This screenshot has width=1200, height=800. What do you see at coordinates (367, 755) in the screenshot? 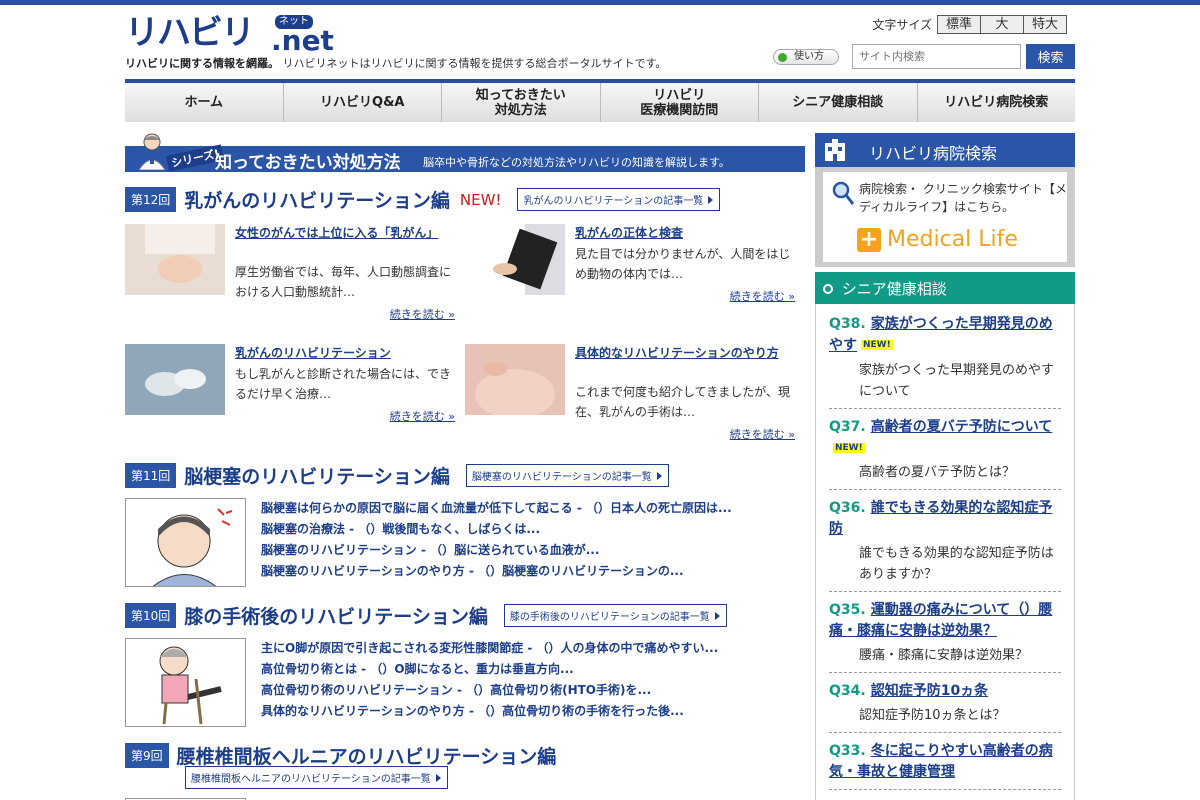
I see `episode-title: 腰椎椎間板ヘルニアのリハビリテーション編` at bounding box center [367, 755].